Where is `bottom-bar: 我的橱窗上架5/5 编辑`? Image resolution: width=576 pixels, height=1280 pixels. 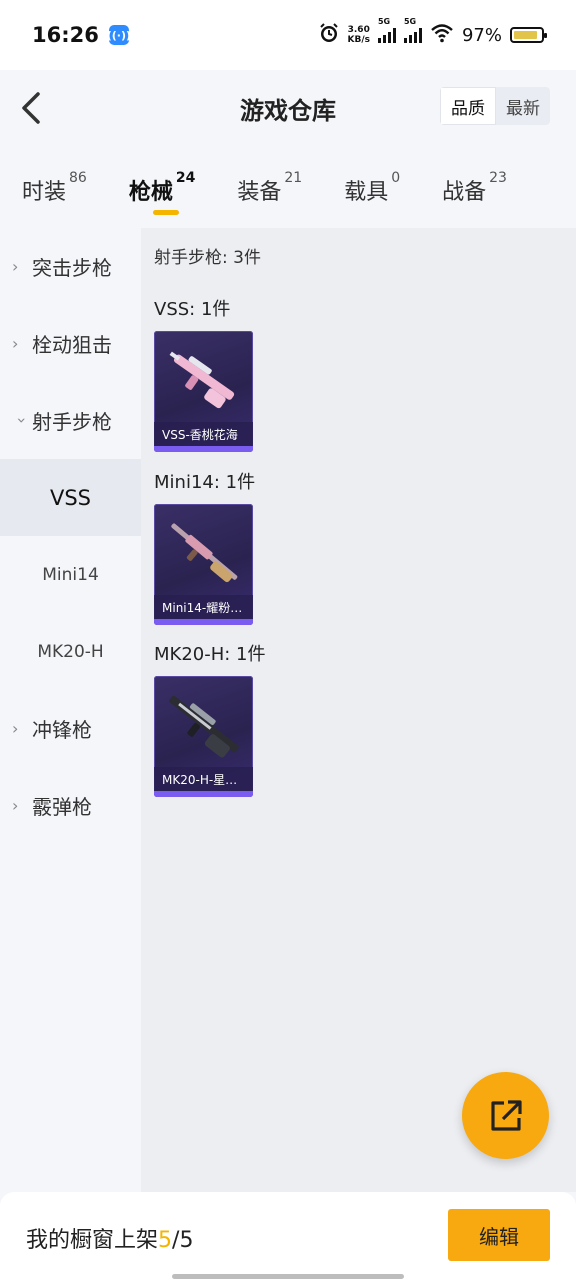
bottom-bar: 我的橱窗上架5/5 编辑 is located at coordinates (288, 1236).